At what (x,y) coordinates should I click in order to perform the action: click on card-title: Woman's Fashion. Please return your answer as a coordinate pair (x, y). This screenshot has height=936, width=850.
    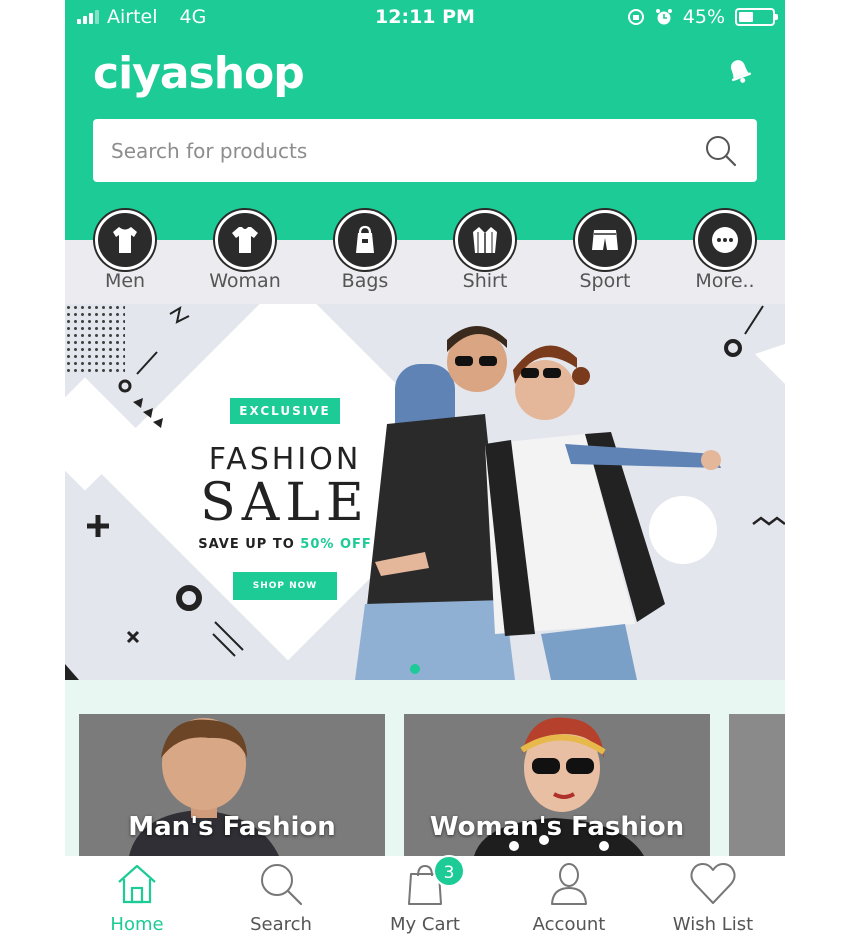
    Looking at the image, I should click on (557, 827).